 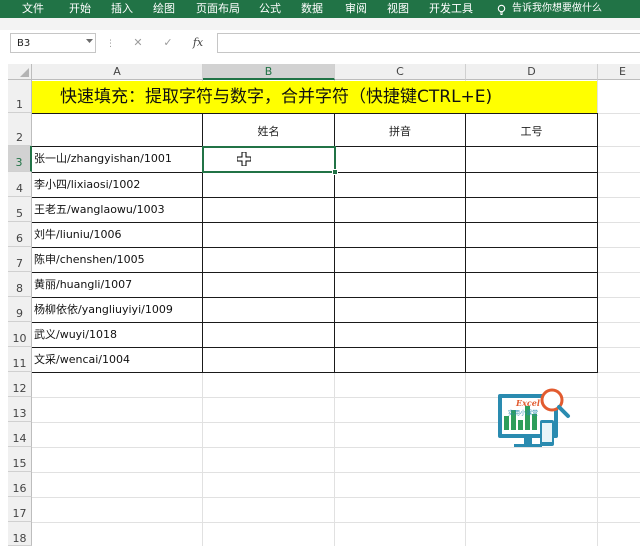 What do you see at coordinates (53, 43) in the screenshot?
I see `name-box: B3` at bounding box center [53, 43].